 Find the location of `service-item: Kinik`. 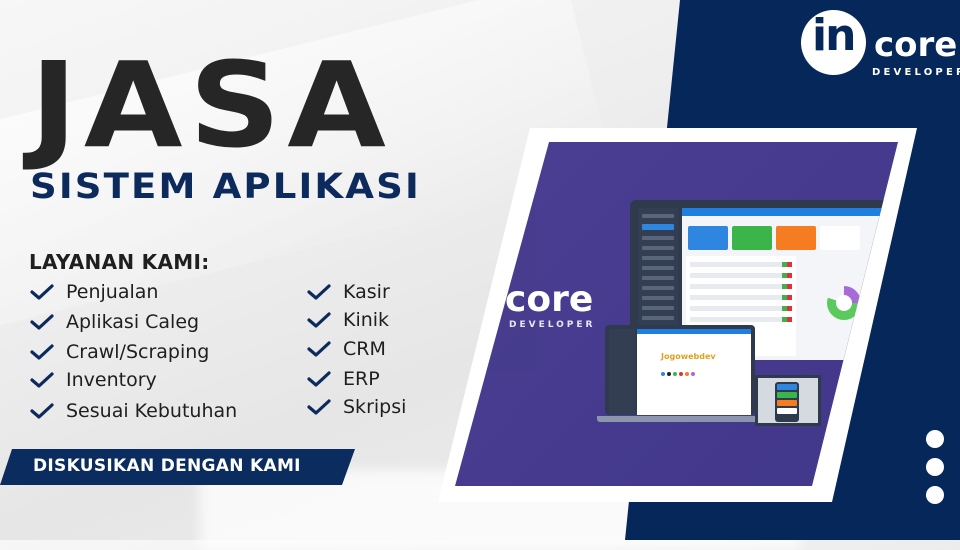

service-item: Kinik is located at coordinates (348, 320).